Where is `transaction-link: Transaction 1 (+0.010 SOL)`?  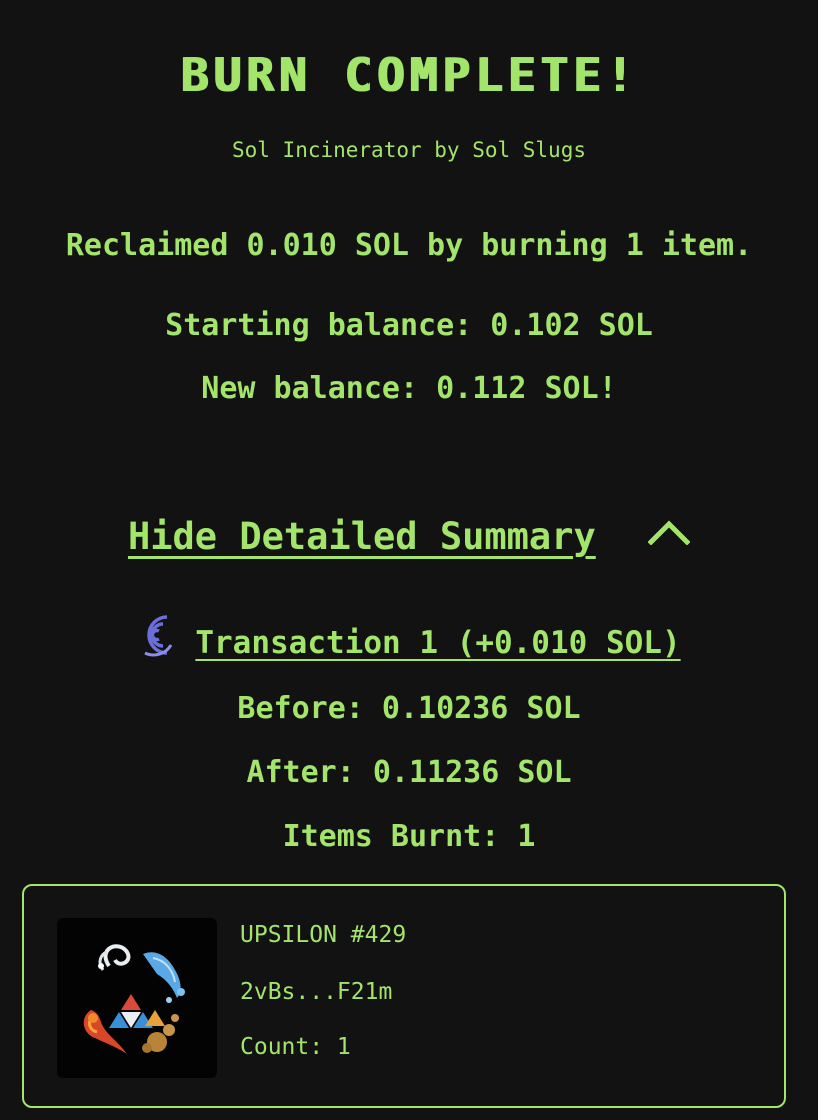 transaction-link: Transaction 1 (+0.010 SOL) is located at coordinates (437, 643).